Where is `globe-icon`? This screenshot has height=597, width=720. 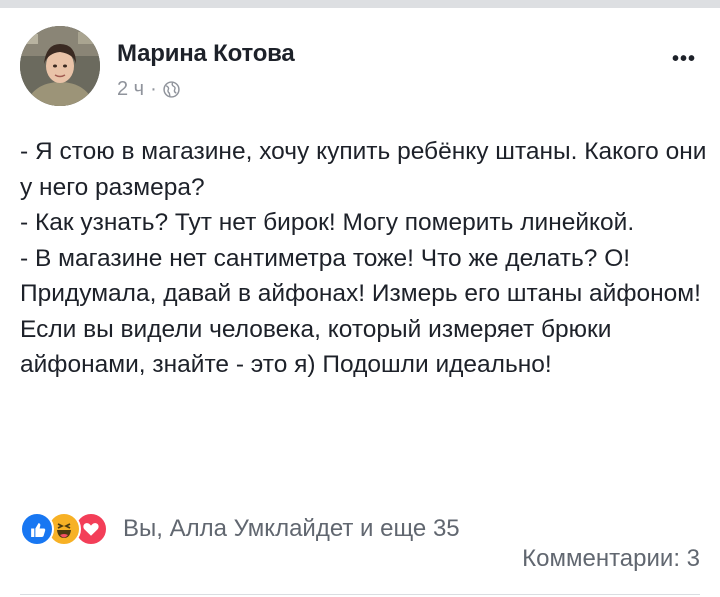
globe-icon is located at coordinates (171, 89).